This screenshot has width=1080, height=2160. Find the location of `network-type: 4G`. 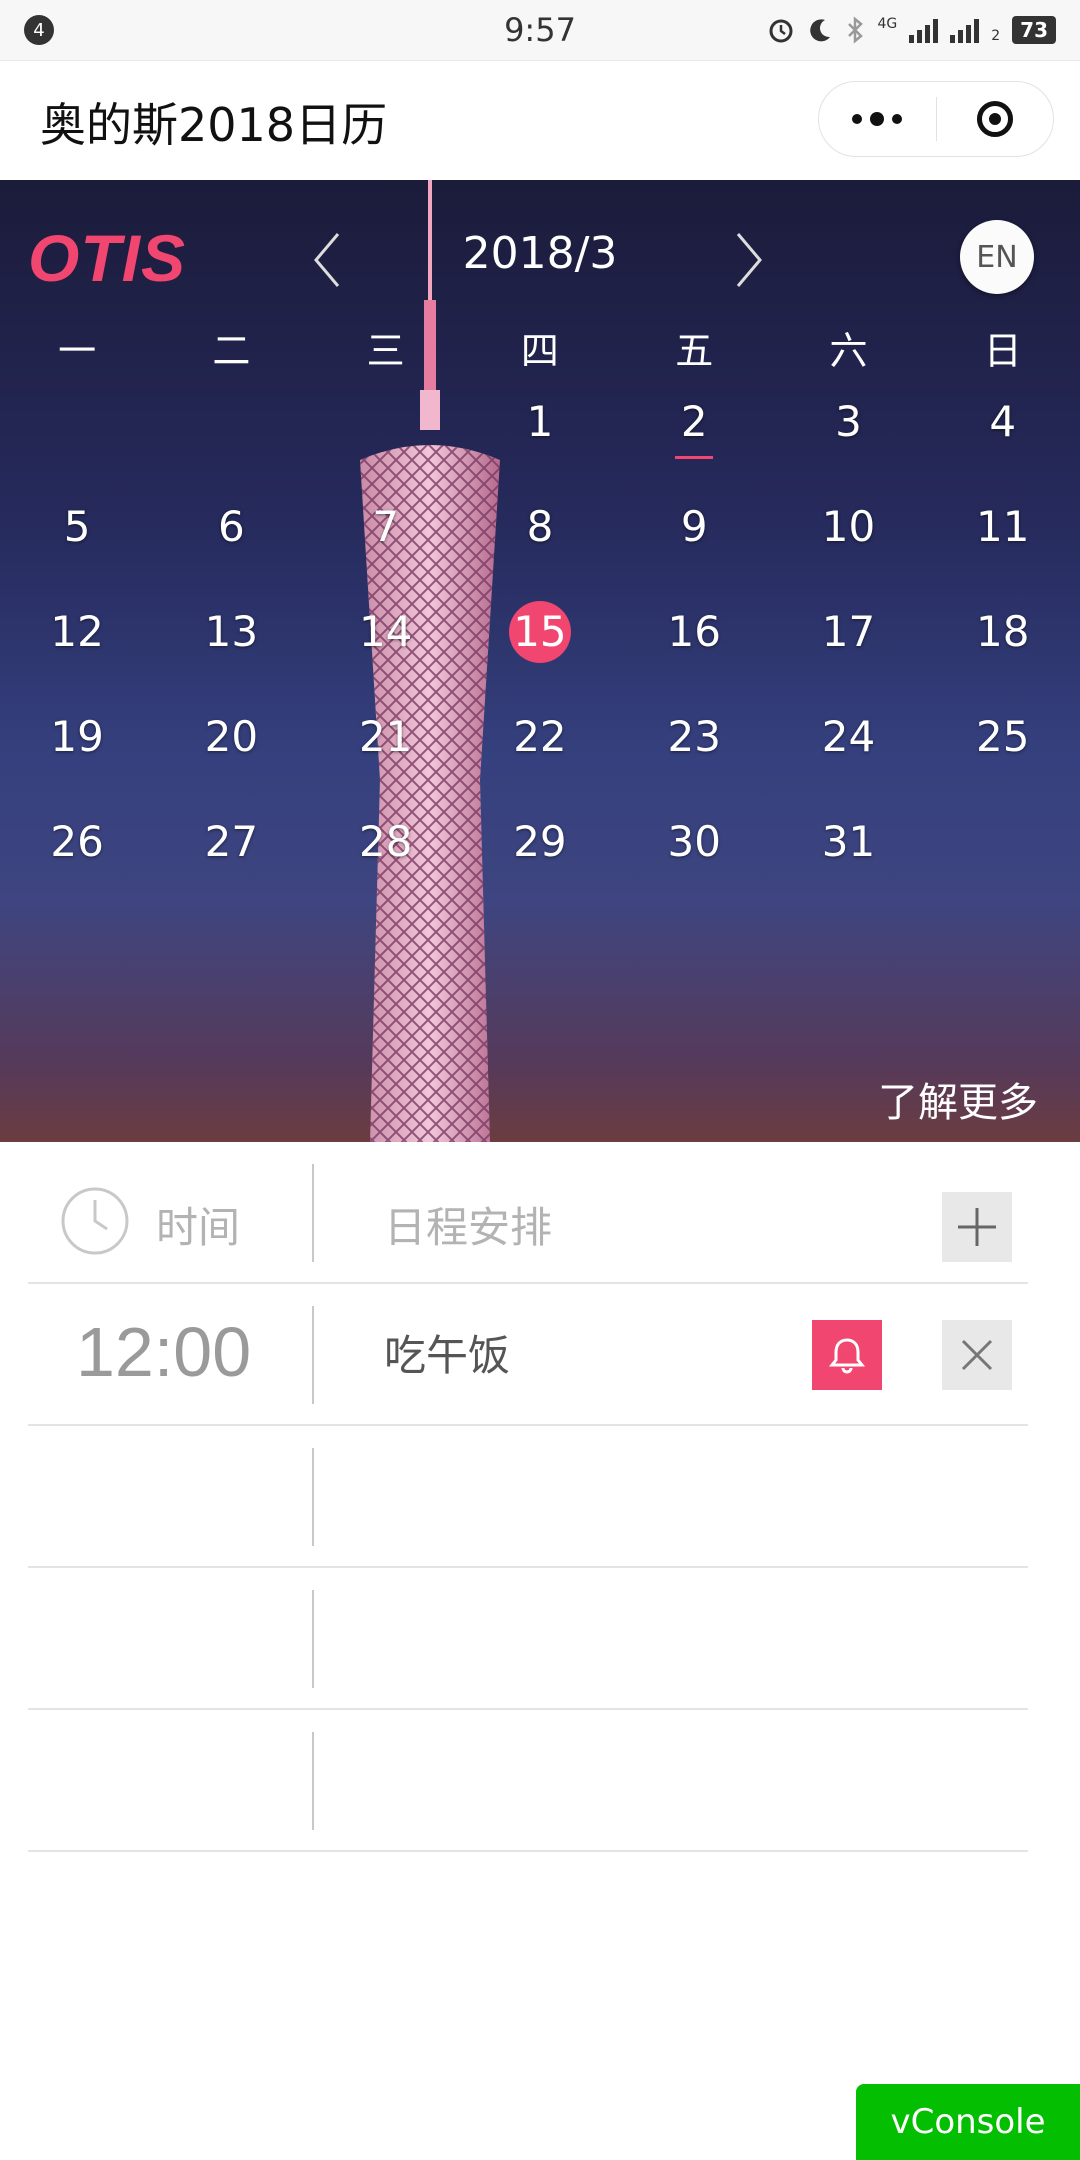

network-type: 4G is located at coordinates (887, 24).